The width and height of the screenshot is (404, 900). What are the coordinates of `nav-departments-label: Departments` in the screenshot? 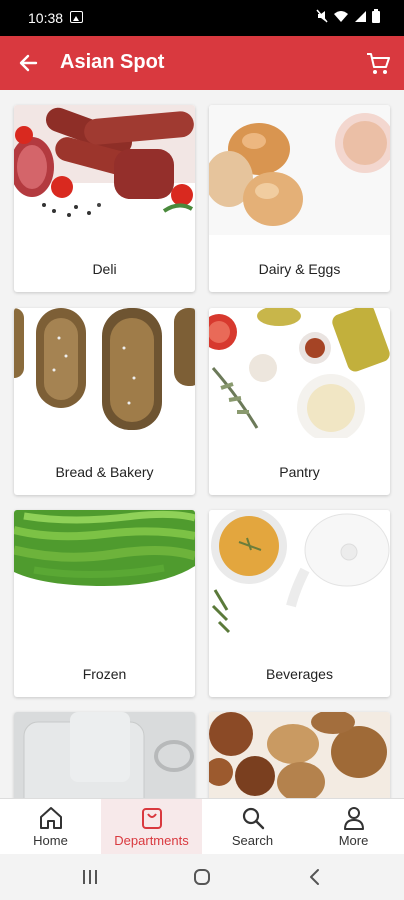 It's located at (151, 840).